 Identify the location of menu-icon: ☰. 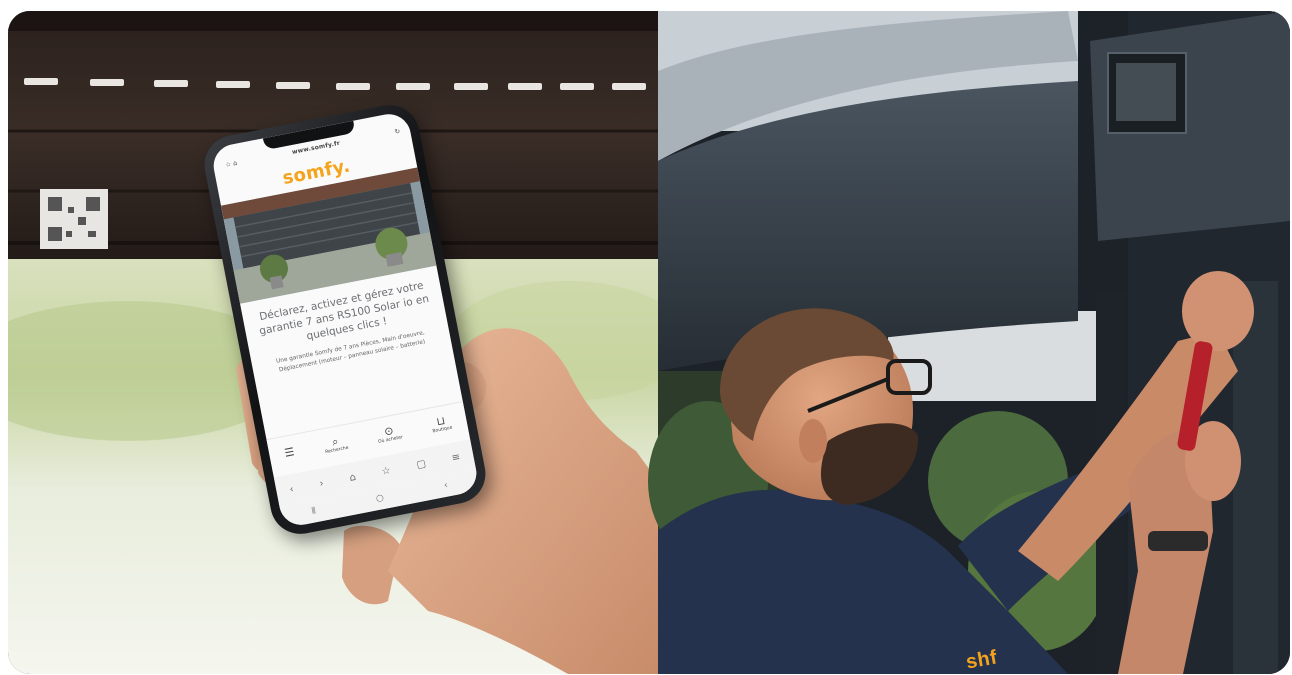
(289, 452).